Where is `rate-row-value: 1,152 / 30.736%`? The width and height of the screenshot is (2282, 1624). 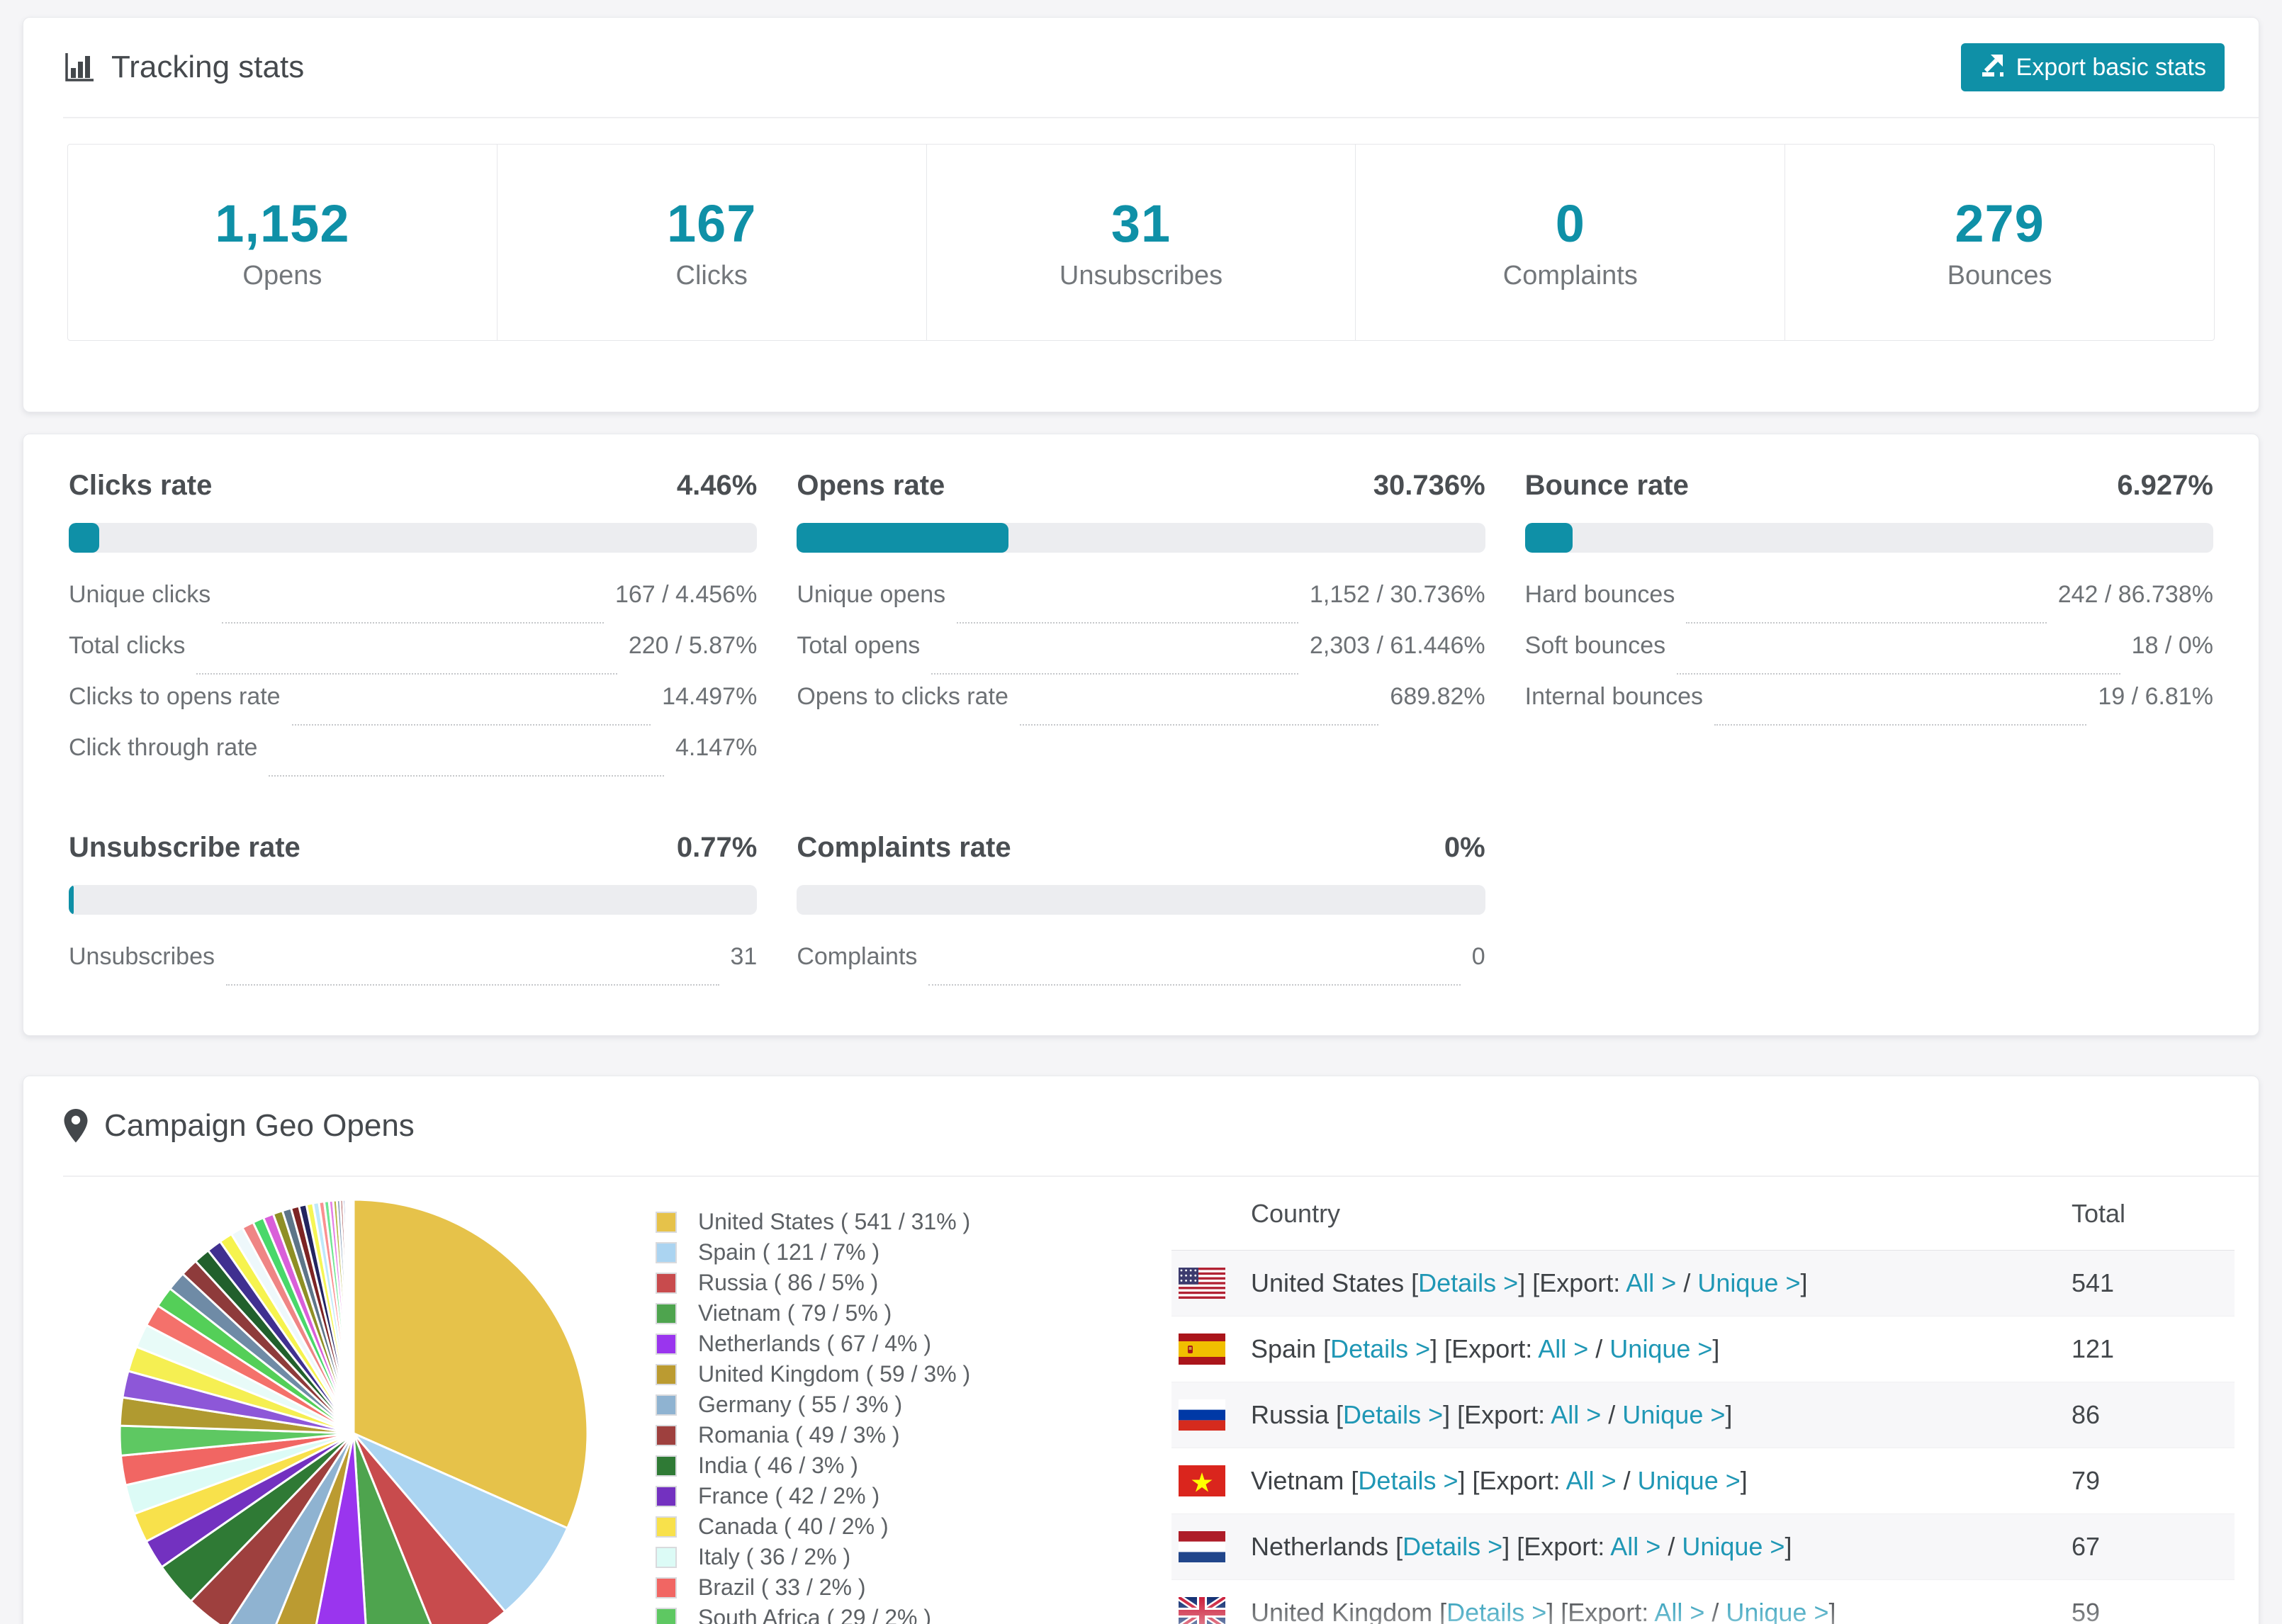
rate-row-value: 1,152 / 30.736% is located at coordinates (1397, 594).